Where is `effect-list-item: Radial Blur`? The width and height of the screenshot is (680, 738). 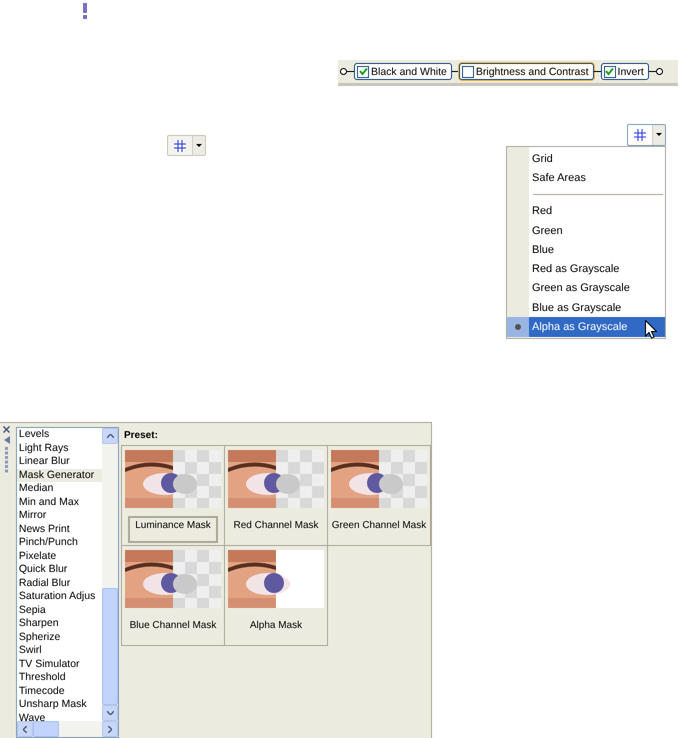
effect-list-item: Radial Blur is located at coordinates (59, 583).